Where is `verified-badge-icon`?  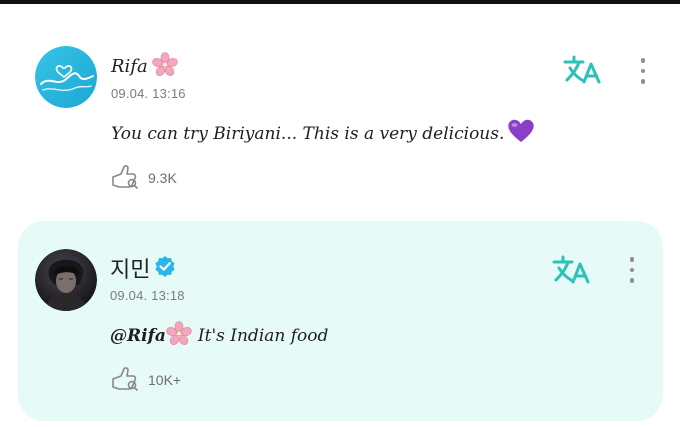
verified-badge-icon is located at coordinates (165, 268).